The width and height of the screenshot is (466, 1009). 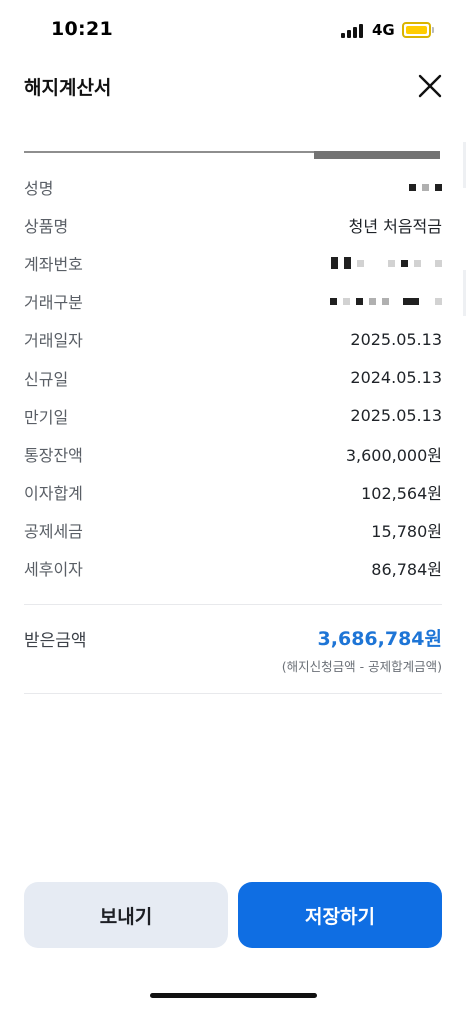 What do you see at coordinates (233, 568) in the screenshot?
I see `row-after-tax-interest: 세후이자 86,784원` at bounding box center [233, 568].